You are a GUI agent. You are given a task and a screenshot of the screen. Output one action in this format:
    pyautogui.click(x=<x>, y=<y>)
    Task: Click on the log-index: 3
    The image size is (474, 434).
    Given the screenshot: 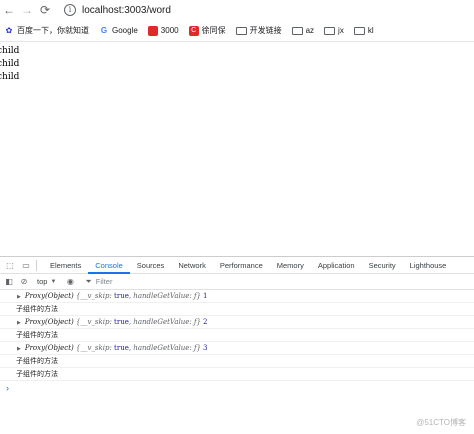 What is the action you would take?
    pyautogui.click(x=205, y=348)
    